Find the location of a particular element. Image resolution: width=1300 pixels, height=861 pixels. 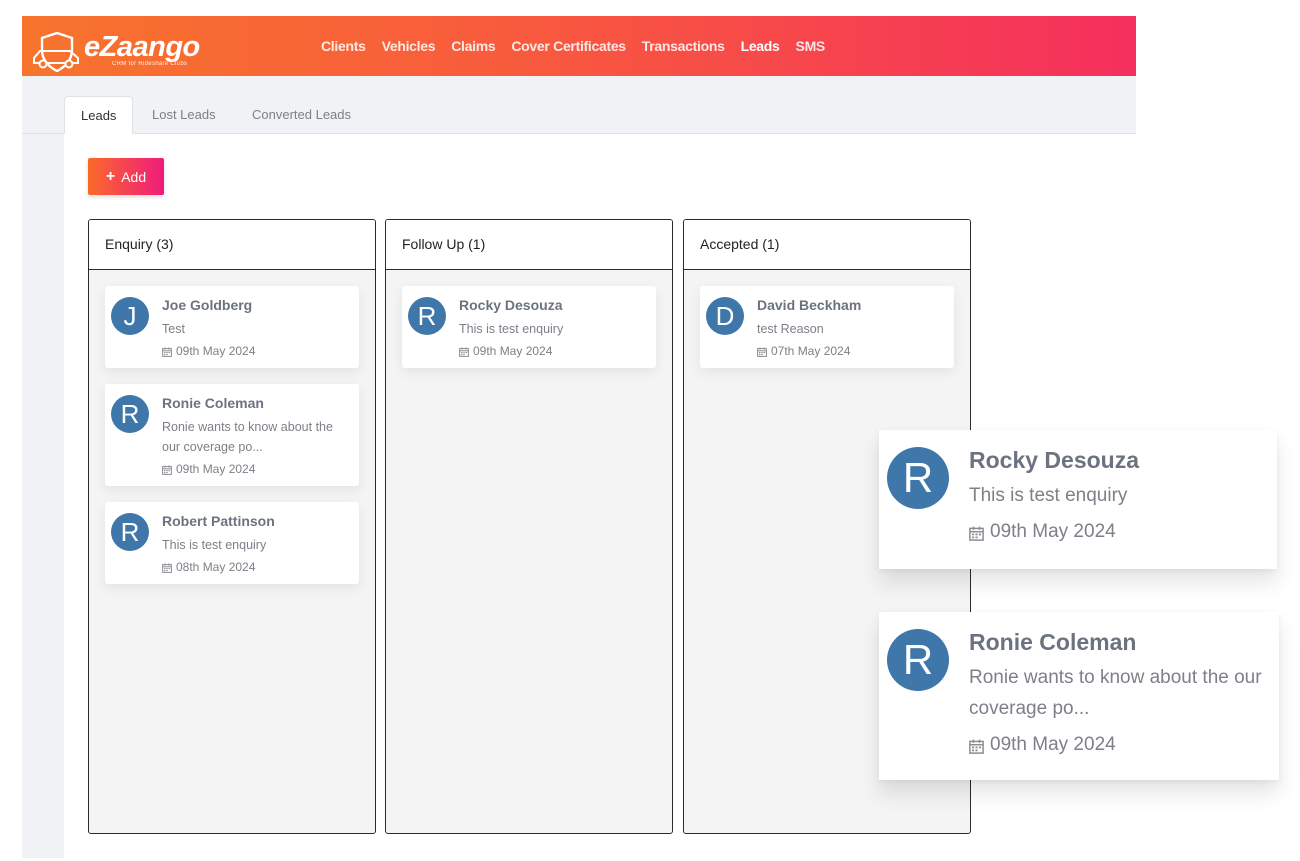

lead-card: D David Beckham test Reason 07th May 2024 is located at coordinates (827, 327).